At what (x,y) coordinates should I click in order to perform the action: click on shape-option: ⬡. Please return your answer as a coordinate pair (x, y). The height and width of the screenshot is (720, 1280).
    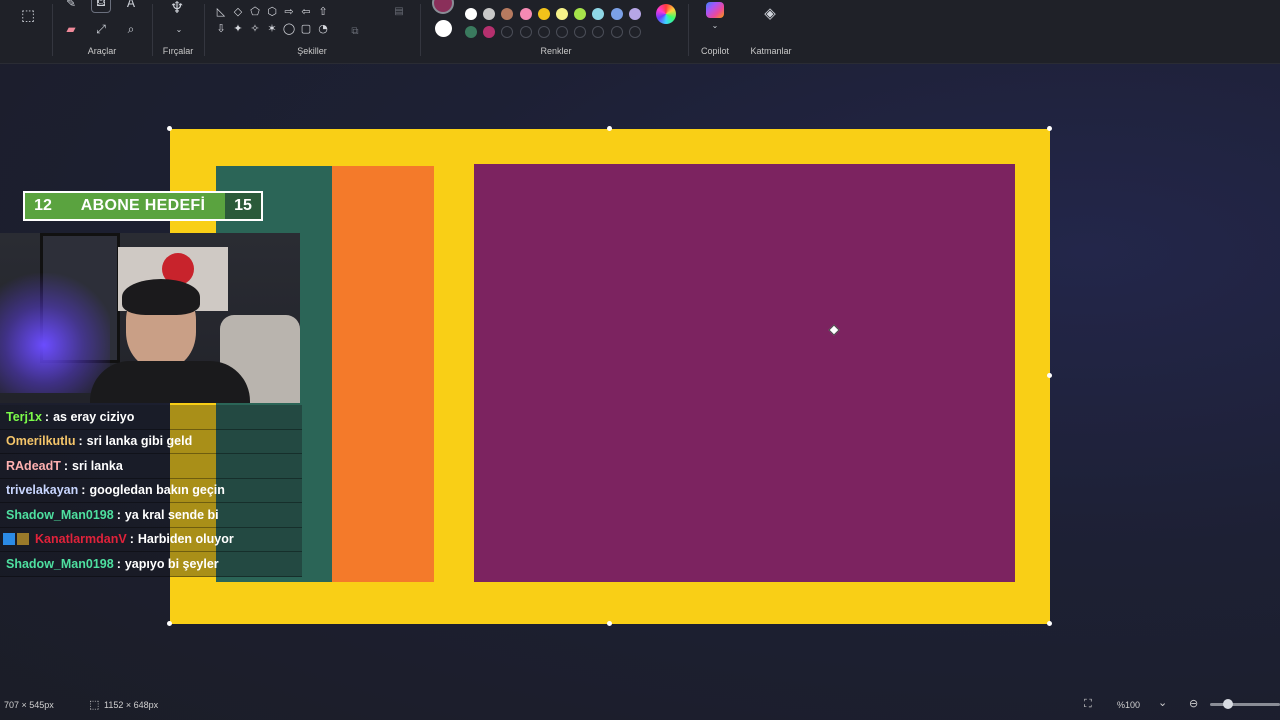
    Looking at the image, I should click on (272, 12).